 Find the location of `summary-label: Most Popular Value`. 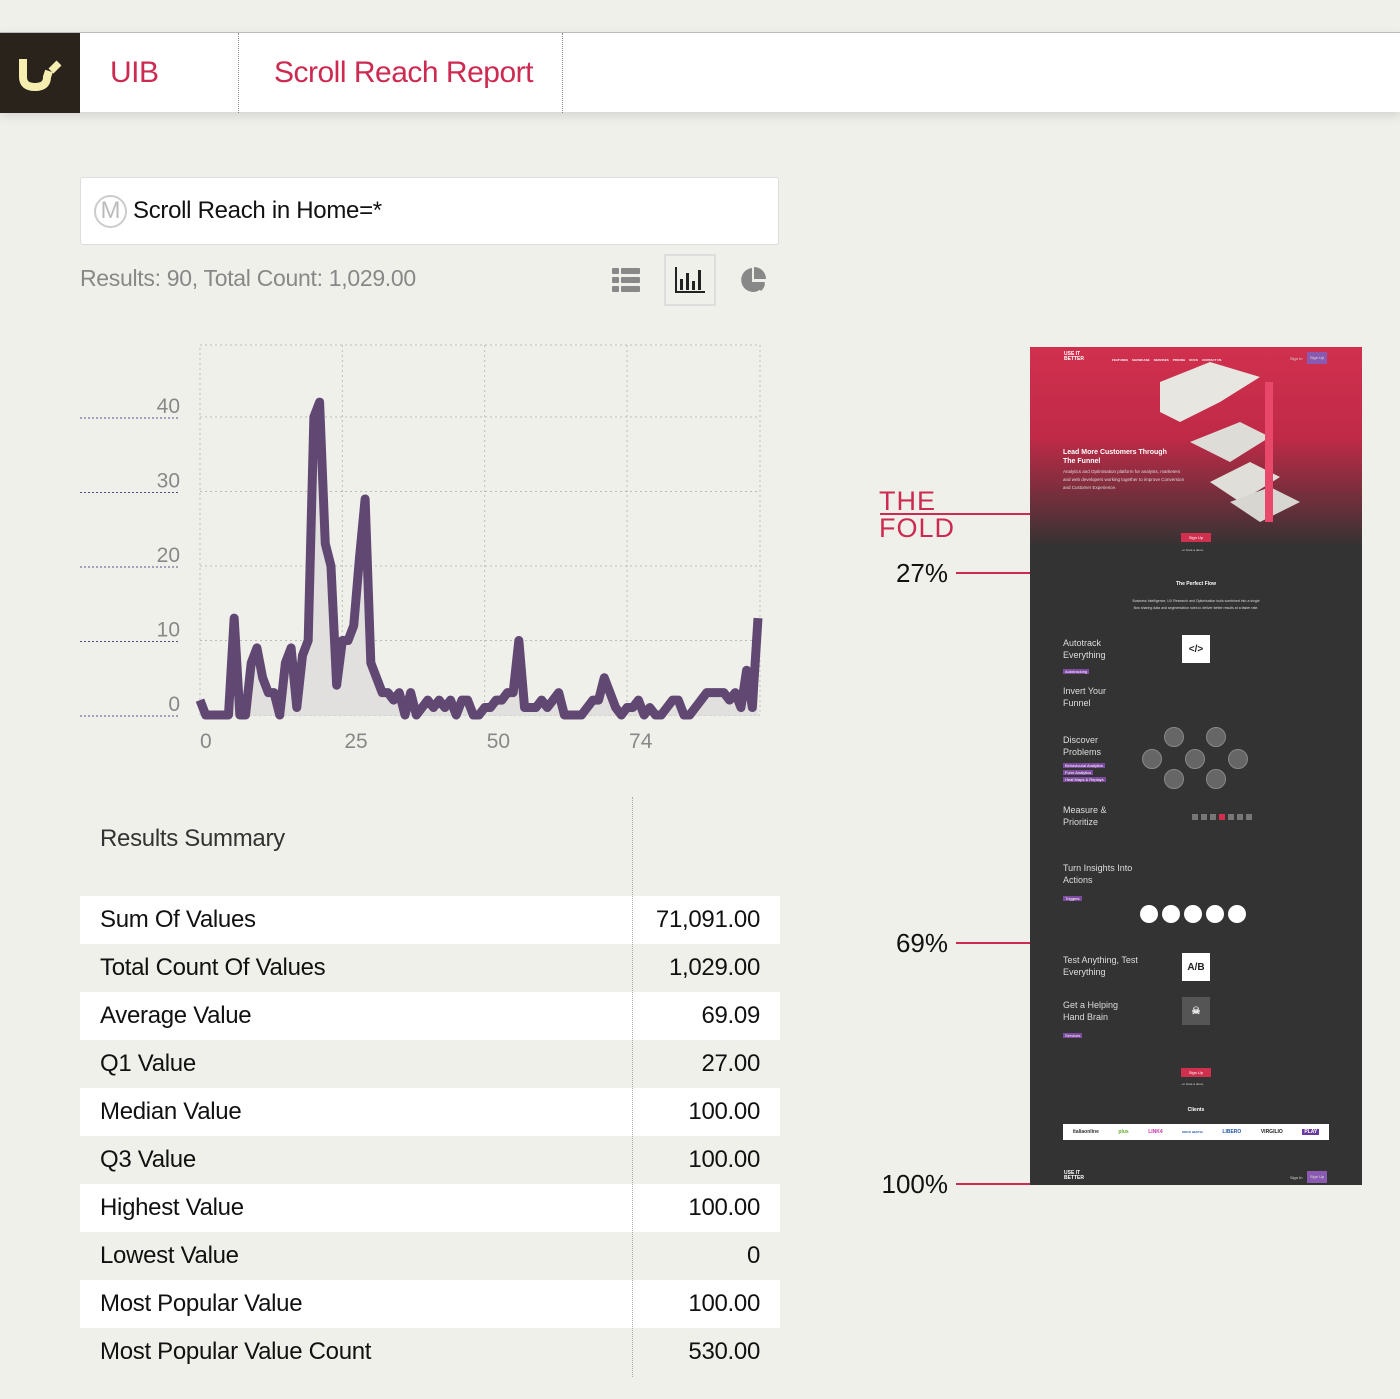

summary-label: Most Popular Value is located at coordinates (201, 1303).